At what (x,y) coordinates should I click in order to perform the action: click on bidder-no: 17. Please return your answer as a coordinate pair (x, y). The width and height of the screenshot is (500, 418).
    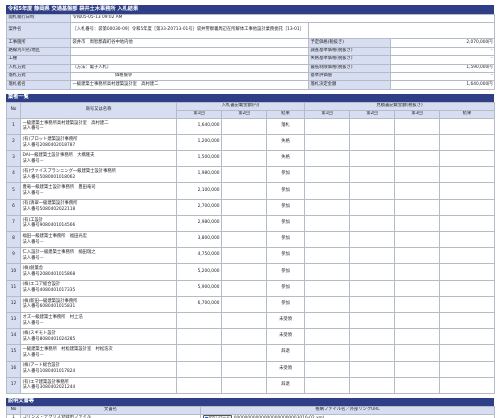
    Looking at the image, I should click on (13, 385).